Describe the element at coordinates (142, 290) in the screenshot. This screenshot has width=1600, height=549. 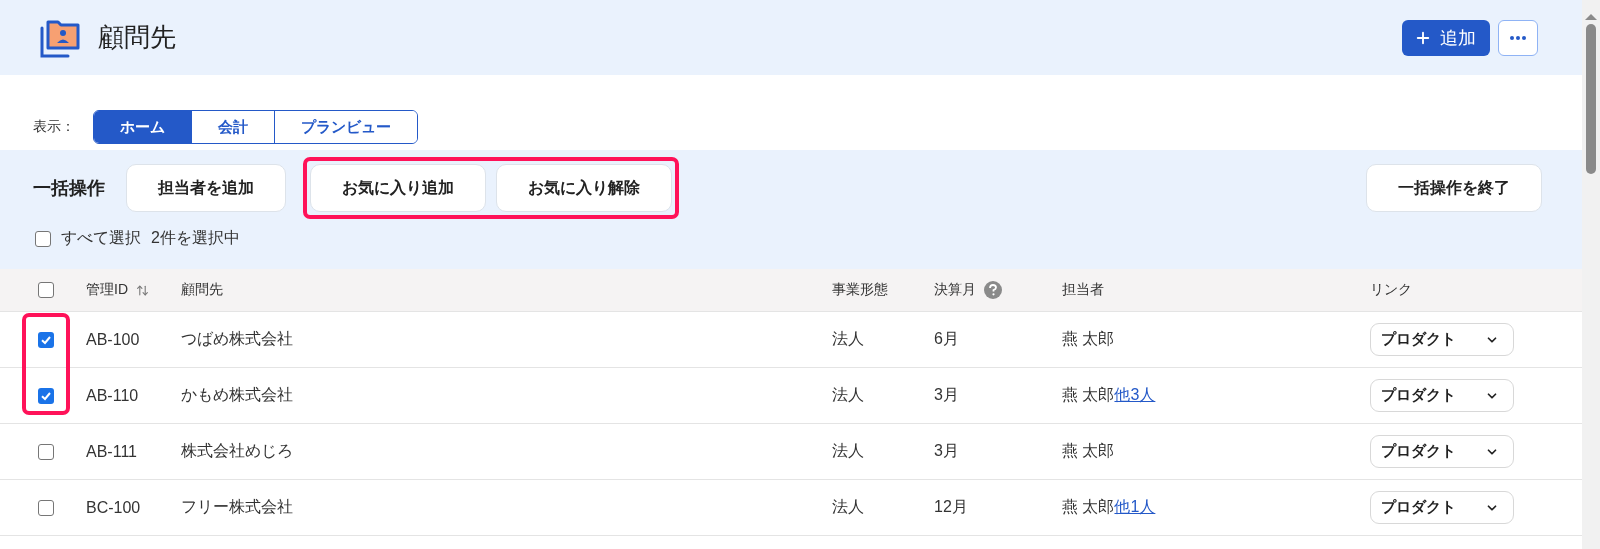
I see `sort-icon` at that location.